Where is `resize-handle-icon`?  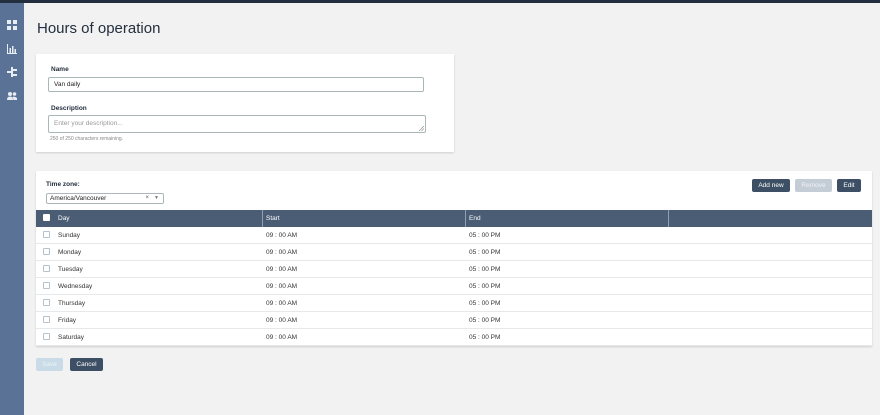 resize-handle-icon is located at coordinates (421, 128).